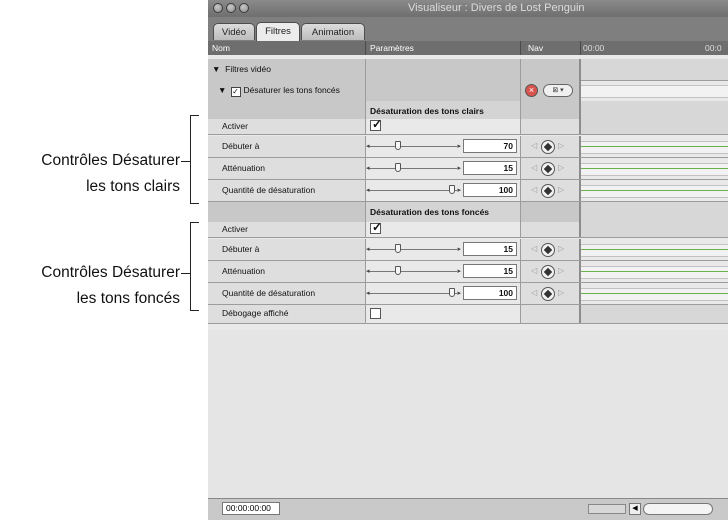 The image size is (728, 520). I want to click on dark-amount-row: Quantité de désaturation ◂ ▸ 100 ◁ ▷, so click(394, 294).